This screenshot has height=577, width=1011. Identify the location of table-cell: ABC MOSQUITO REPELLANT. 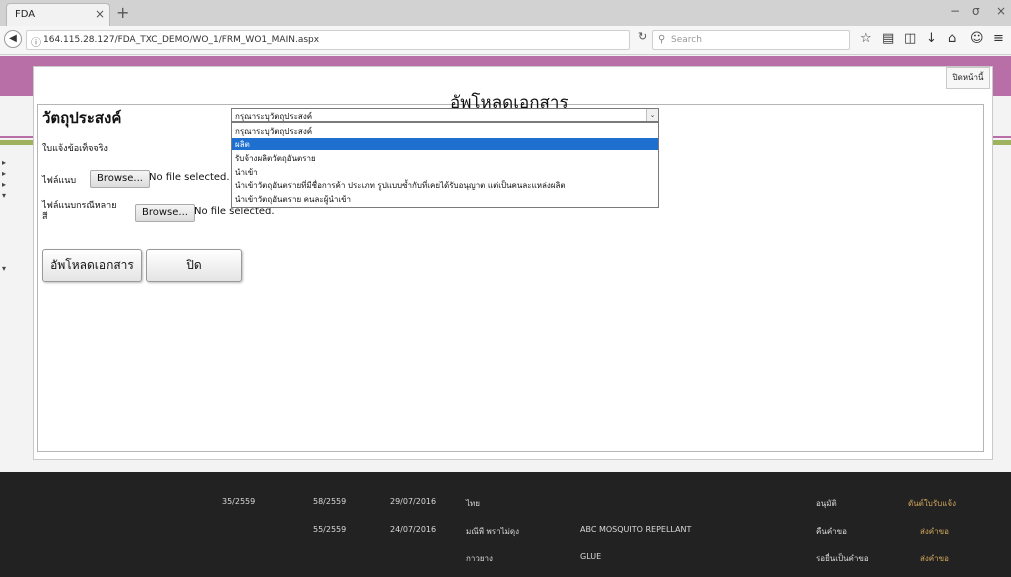
(636, 529).